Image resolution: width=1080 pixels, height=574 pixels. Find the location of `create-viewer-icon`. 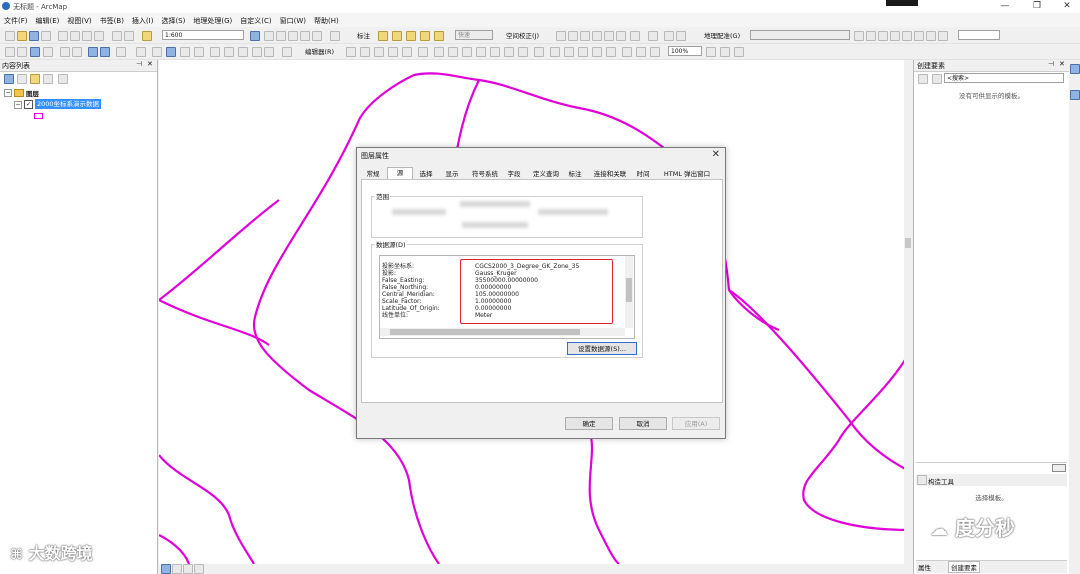

create-viewer-icon is located at coordinates (287, 52).